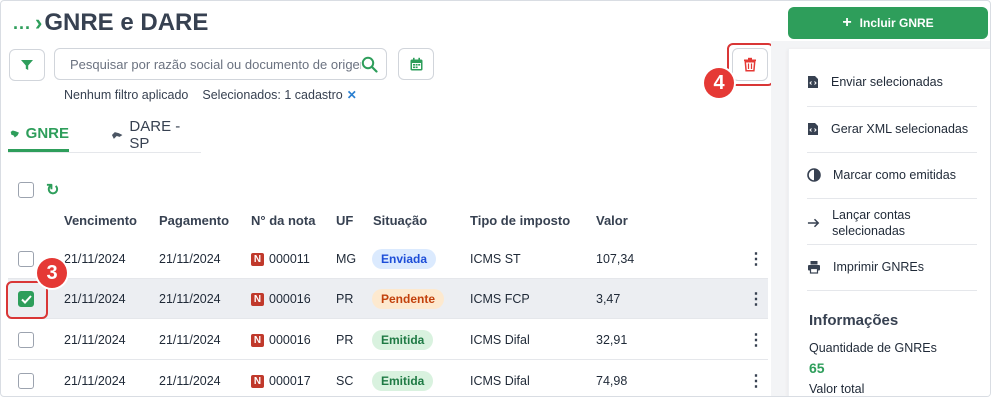  What do you see at coordinates (847, 22) in the screenshot?
I see `plus-icon: +` at bounding box center [847, 22].